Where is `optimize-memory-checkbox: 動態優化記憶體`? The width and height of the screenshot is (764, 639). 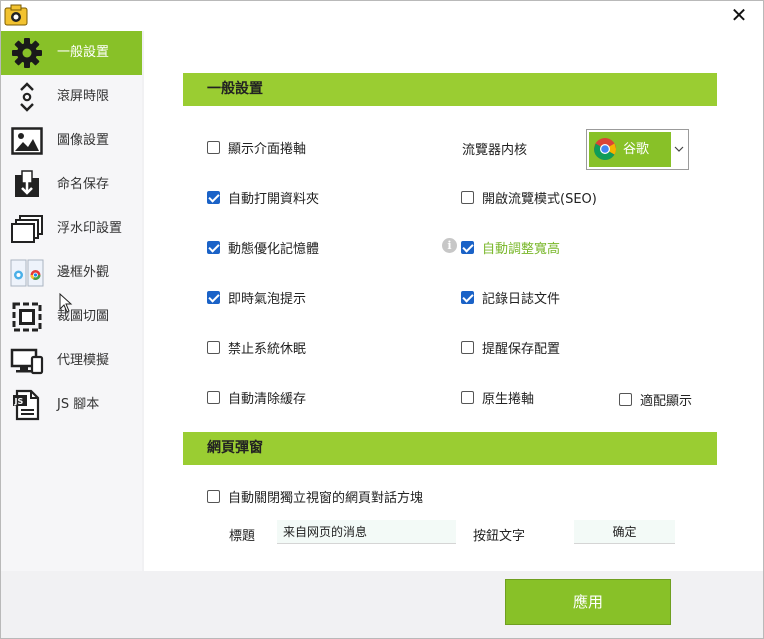 optimize-memory-checkbox: 動態優化記憶體 is located at coordinates (263, 247).